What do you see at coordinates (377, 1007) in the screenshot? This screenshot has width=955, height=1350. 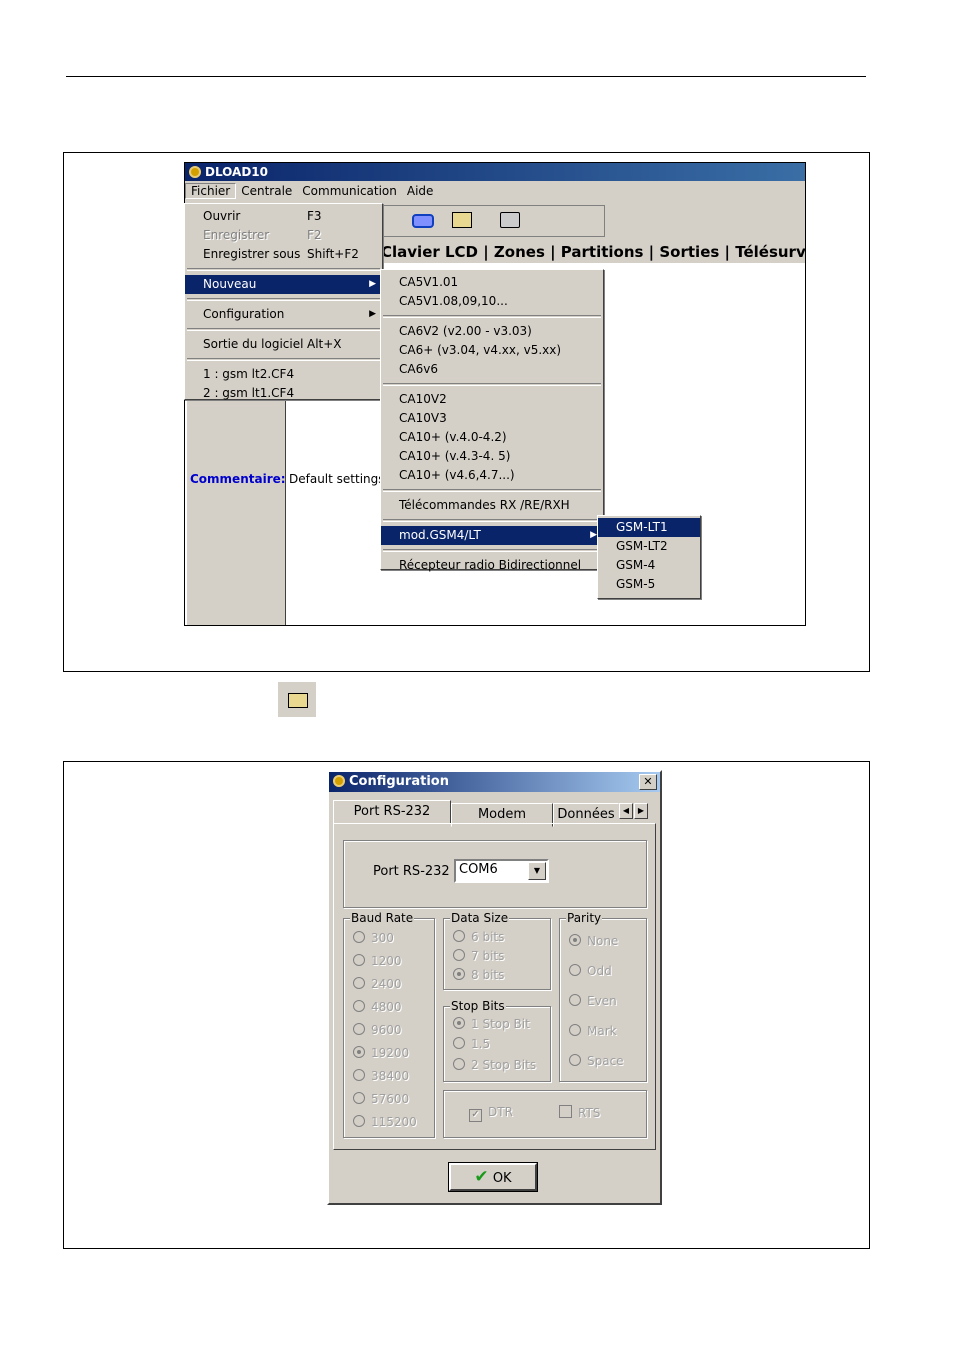 I see `baud-4800-radio: 4800` at bounding box center [377, 1007].